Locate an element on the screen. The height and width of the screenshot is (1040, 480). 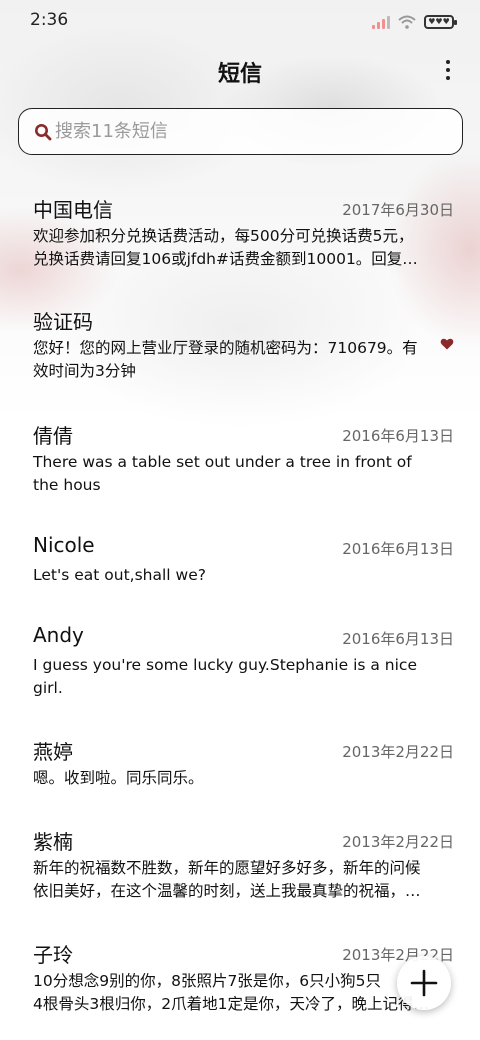
message-sender: 紫楠 is located at coordinates (53, 842).